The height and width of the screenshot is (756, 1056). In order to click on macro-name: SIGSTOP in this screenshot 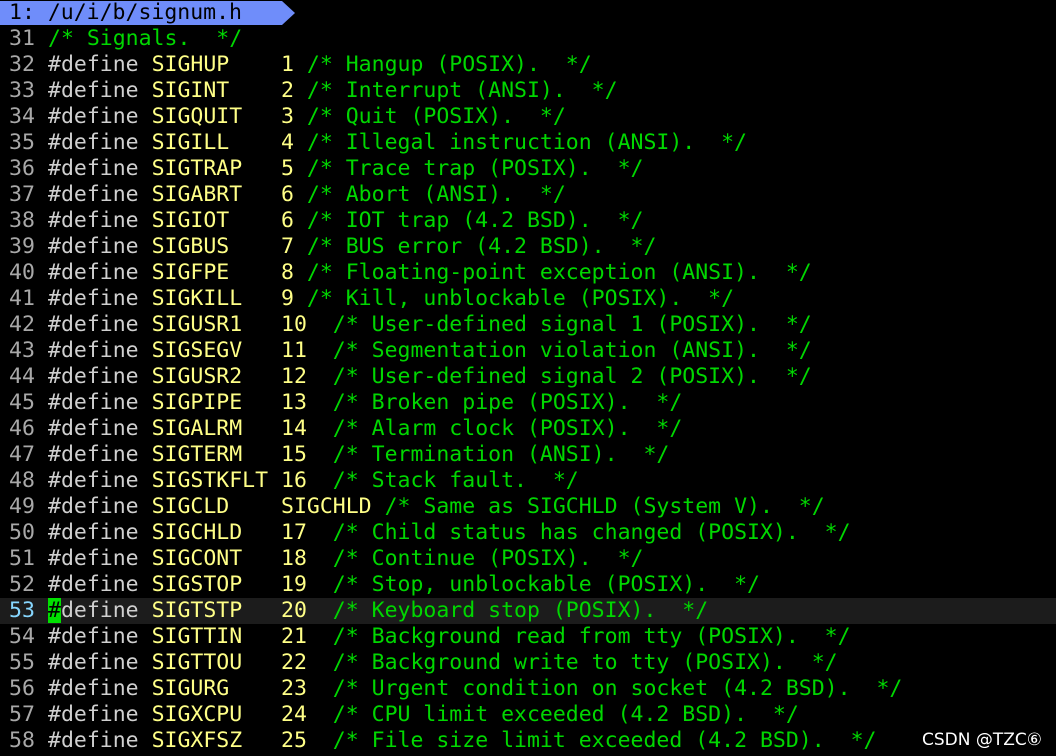, I will do `click(216, 584)`.